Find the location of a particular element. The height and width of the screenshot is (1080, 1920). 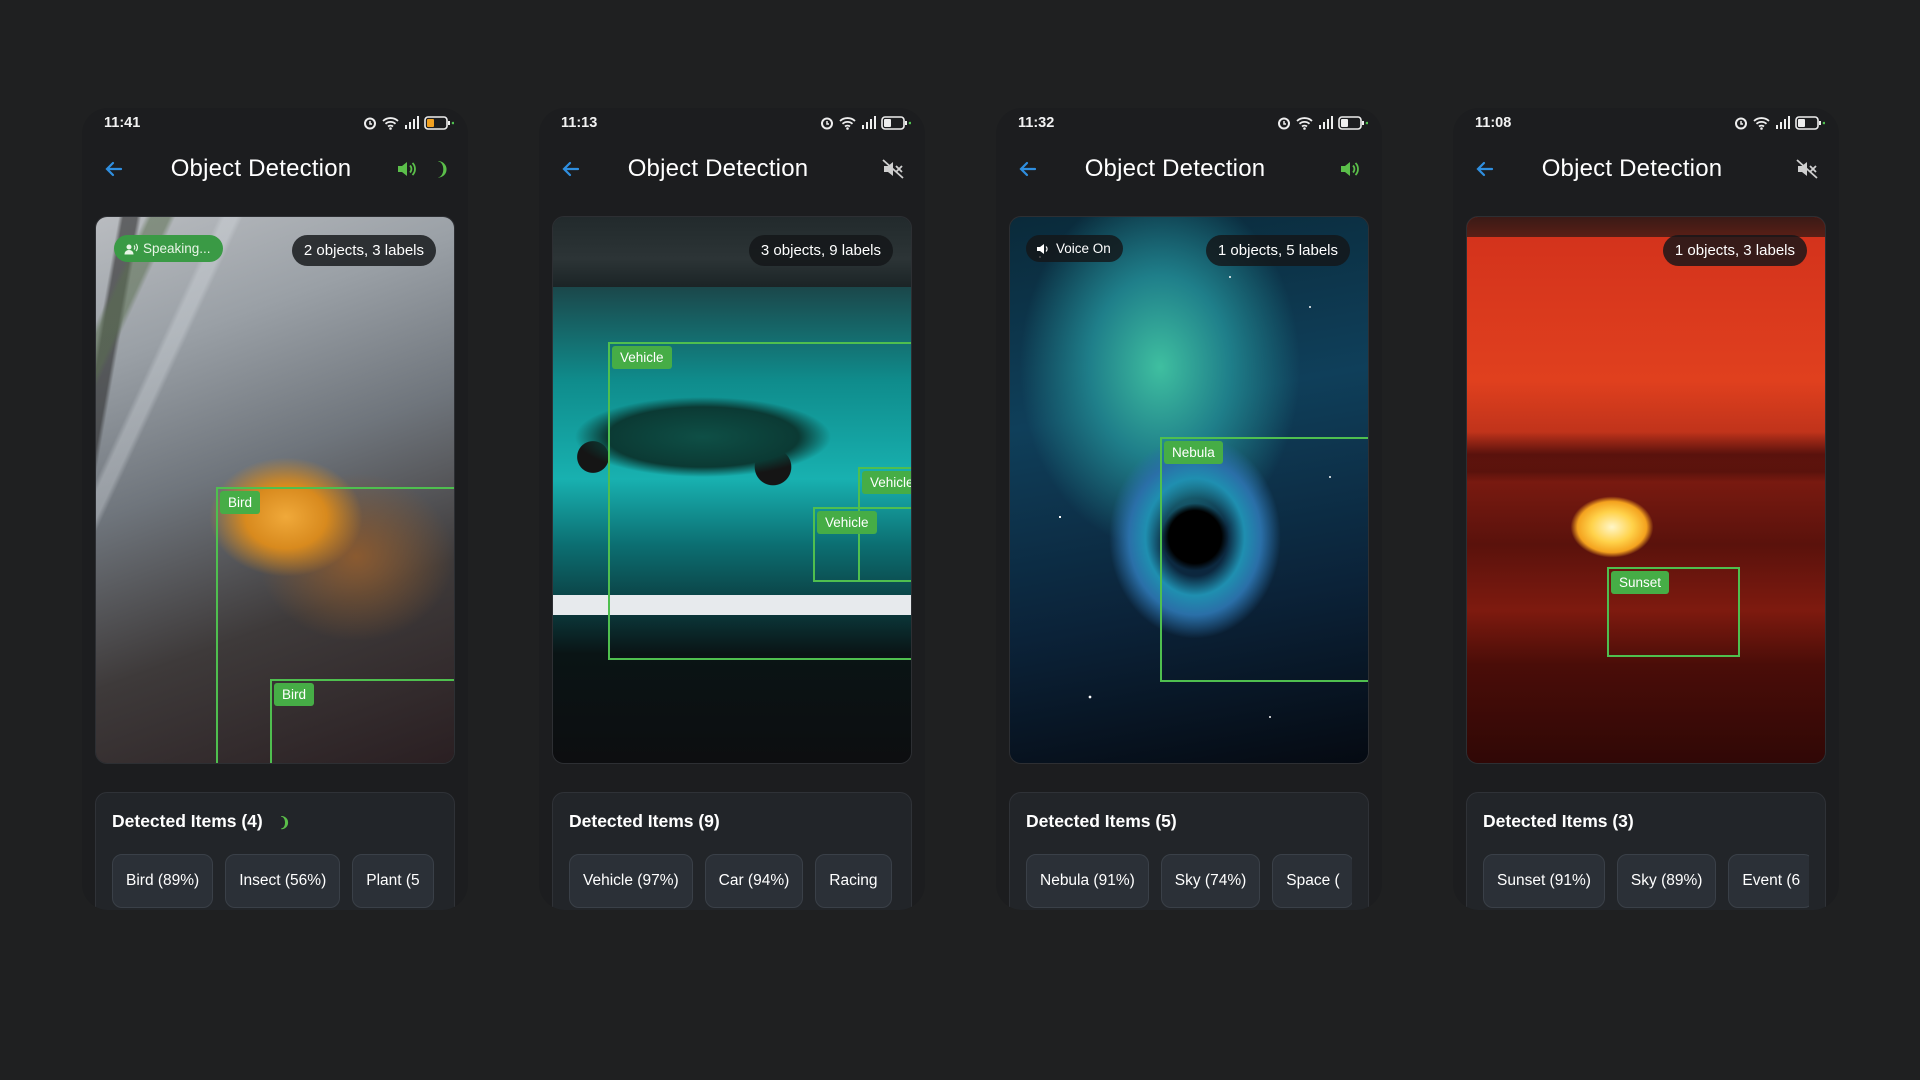

speaker-small-icon is located at coordinates (1042, 248).